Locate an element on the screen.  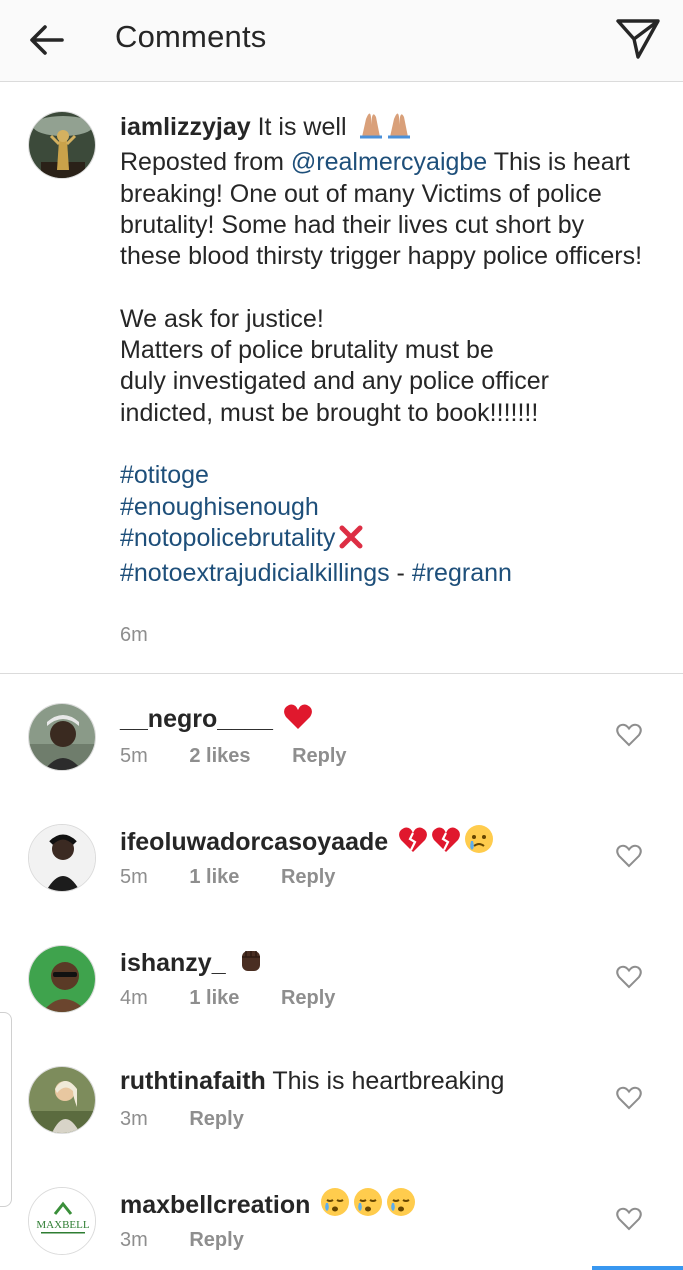
comment-text: ifeoluwadorcasoyaade is located at coordinates (307, 842).